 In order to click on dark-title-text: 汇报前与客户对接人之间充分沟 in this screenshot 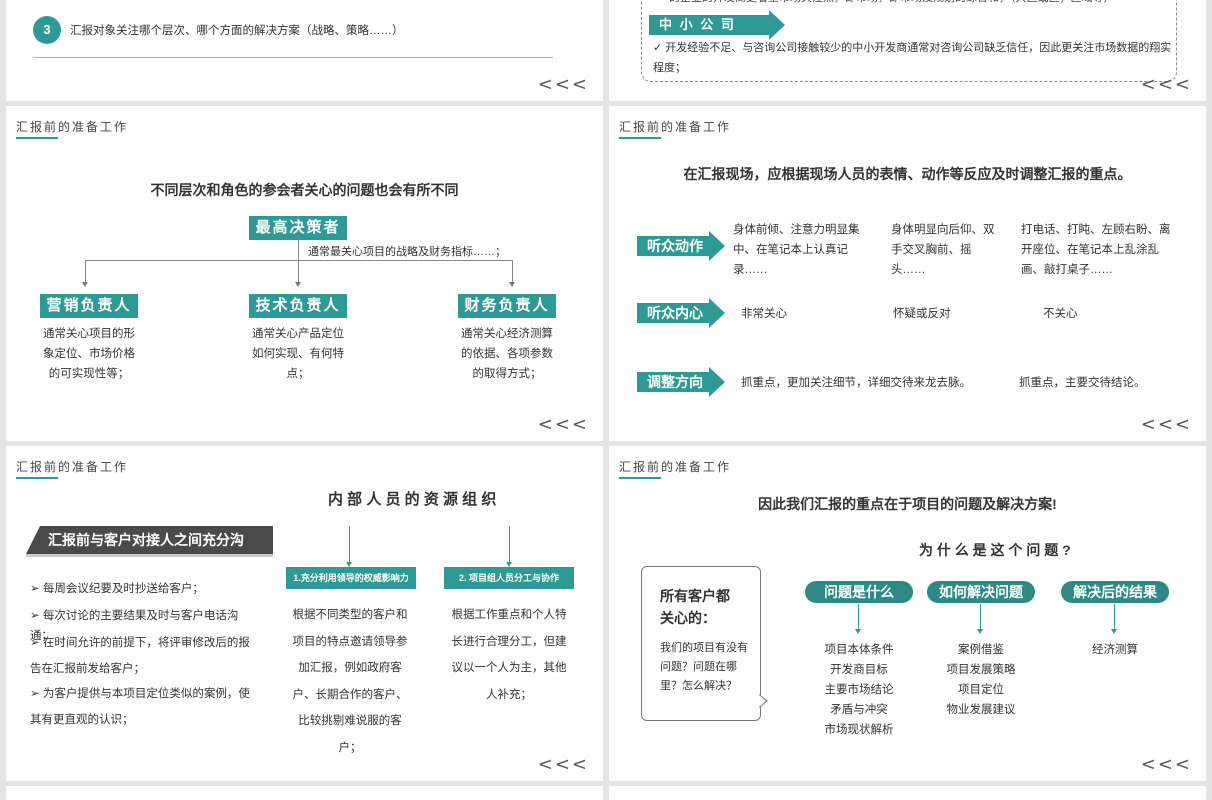, I will do `click(146, 540)`.